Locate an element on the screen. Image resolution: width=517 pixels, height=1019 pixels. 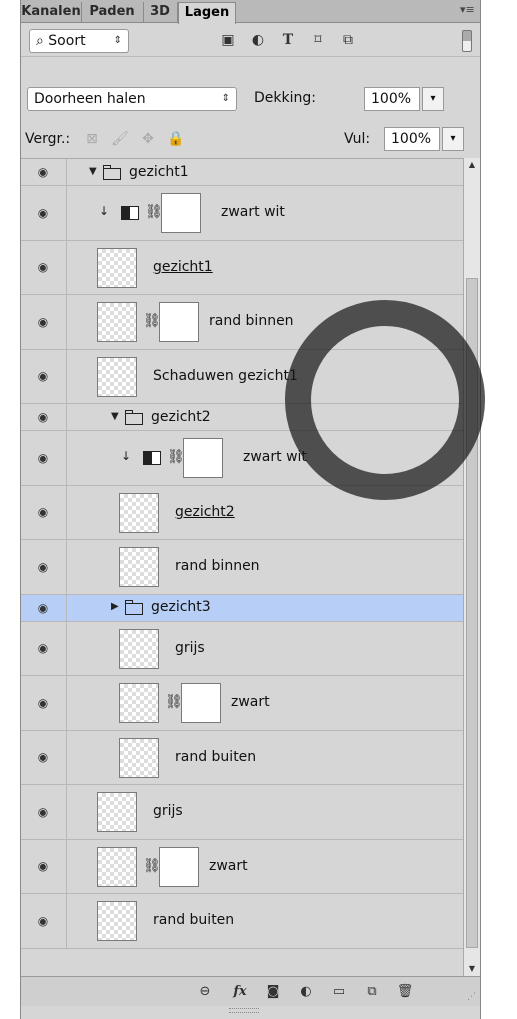
scroll-down-icon: ▼ is located at coordinates (472, 969).